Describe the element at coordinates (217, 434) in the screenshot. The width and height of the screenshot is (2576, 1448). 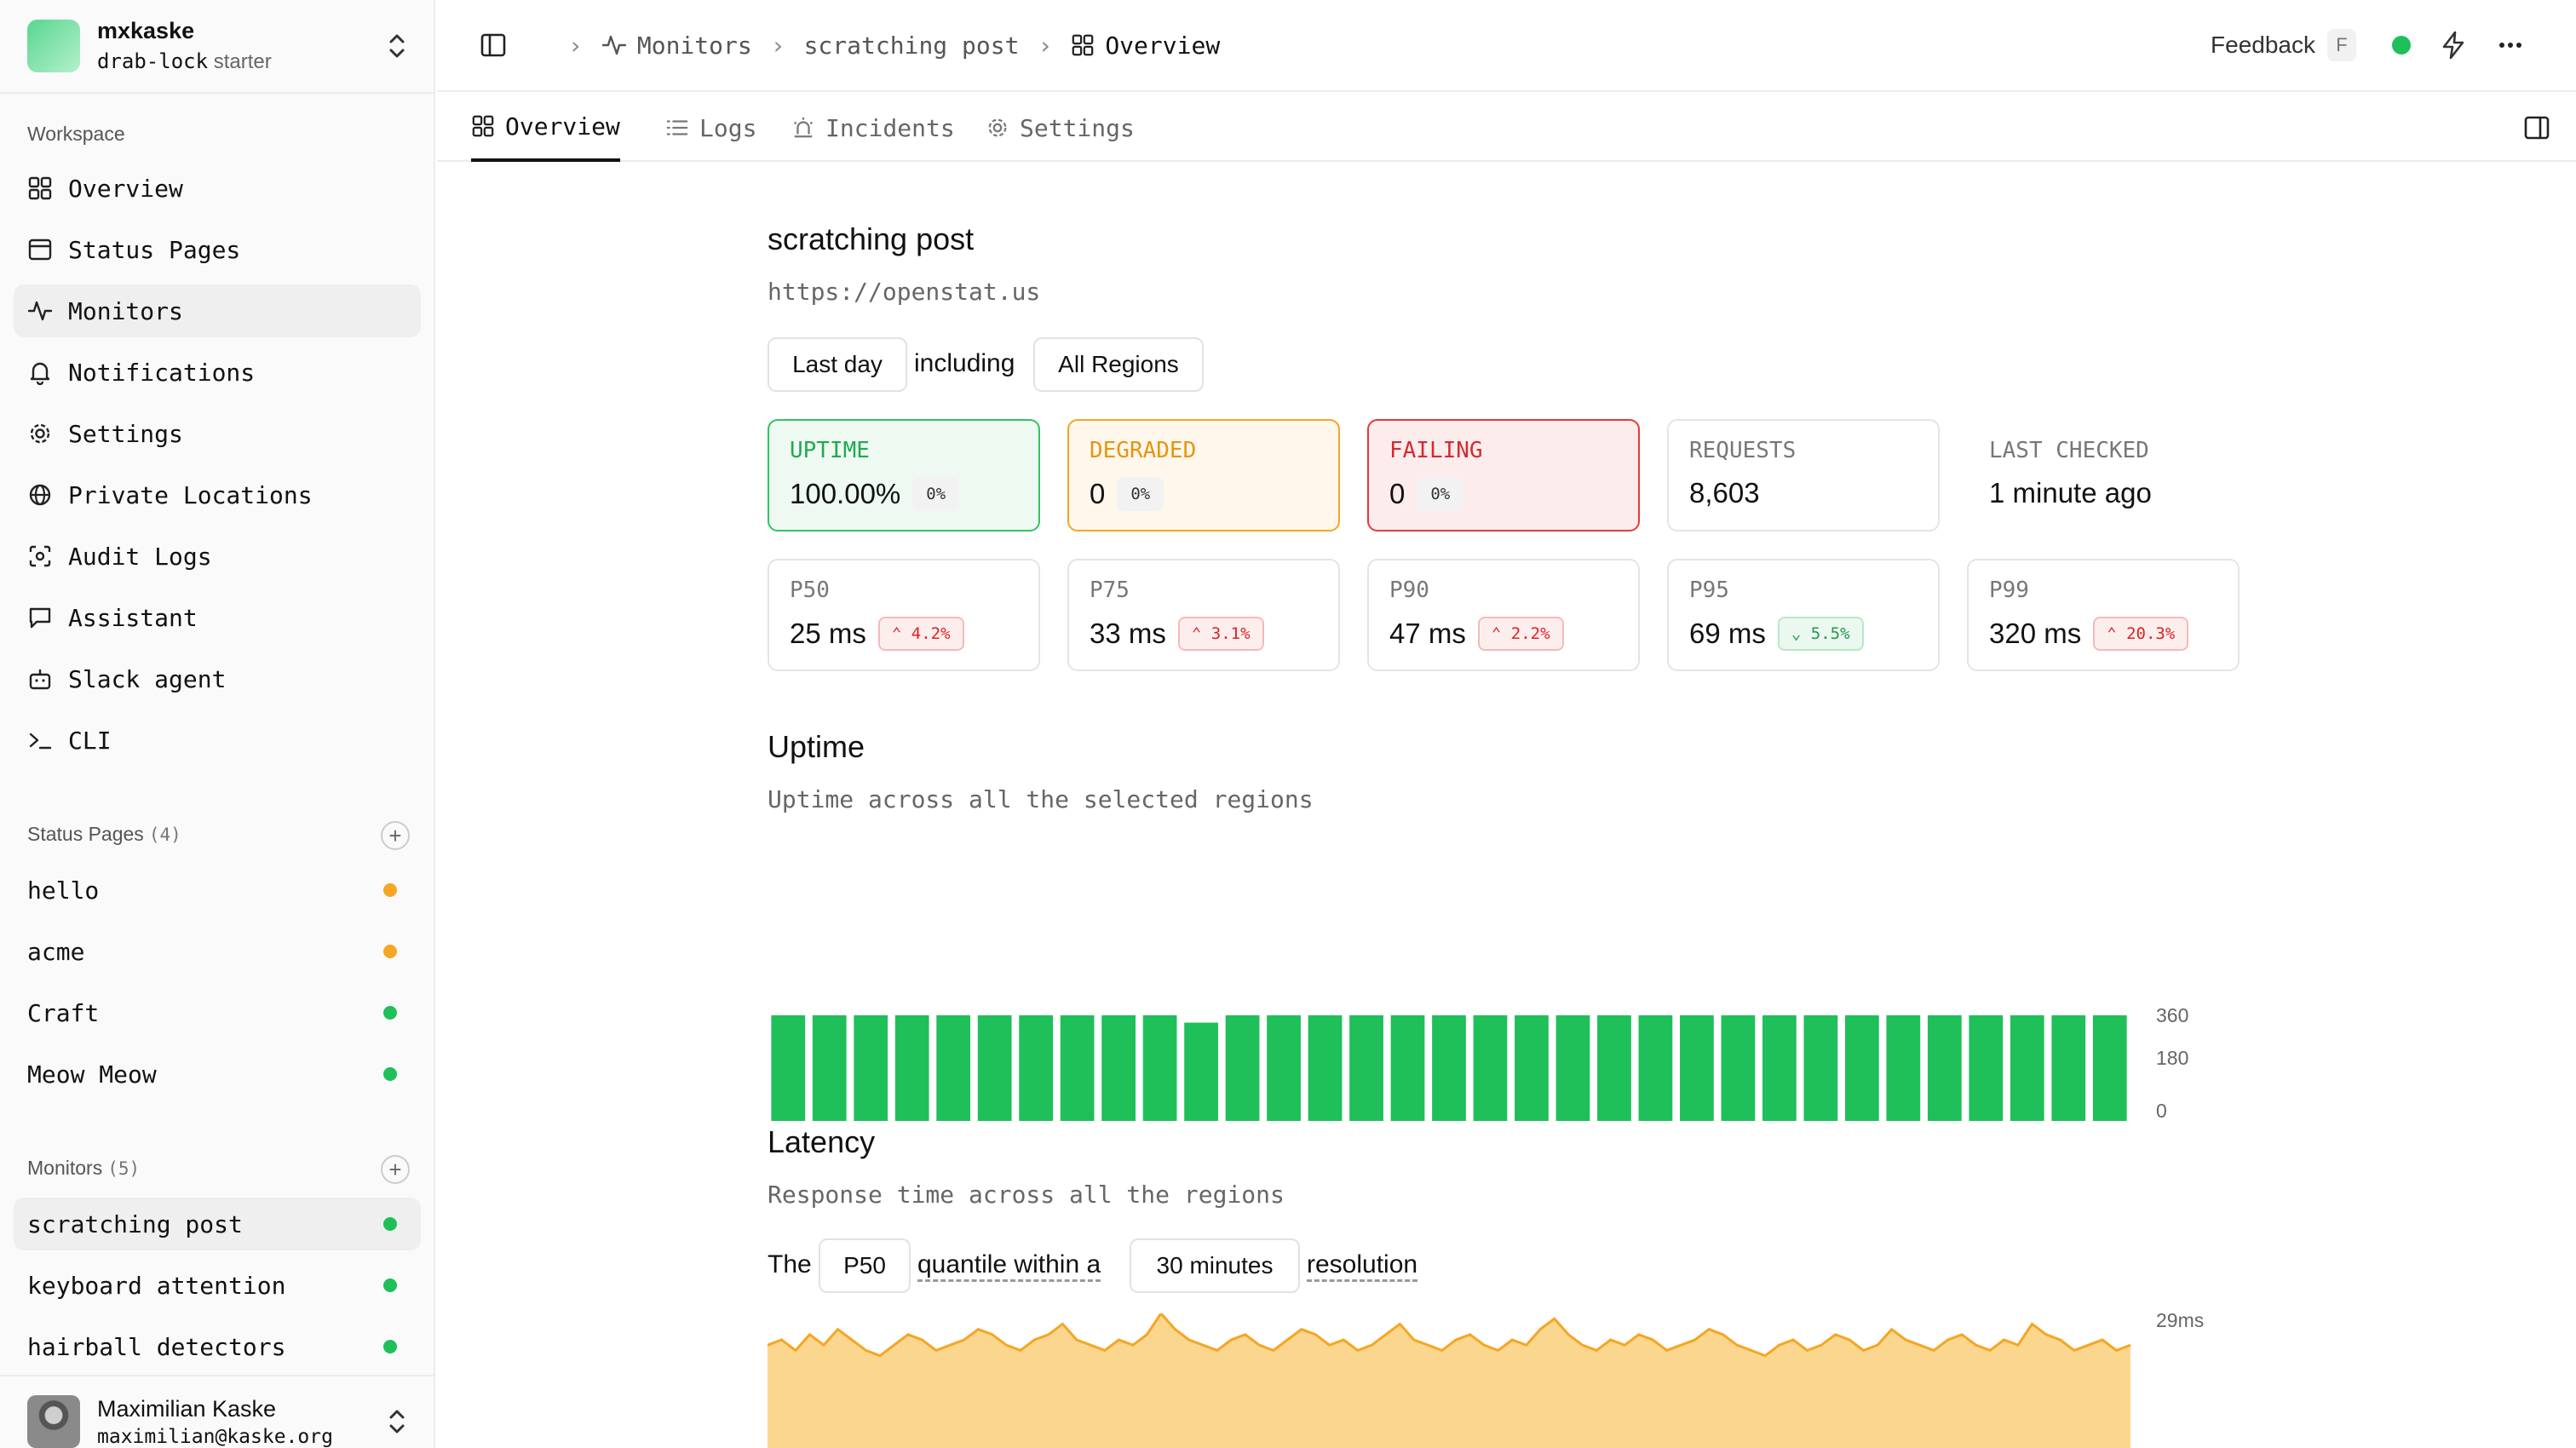
I see `sidebar-item-settings: Settings` at that location.